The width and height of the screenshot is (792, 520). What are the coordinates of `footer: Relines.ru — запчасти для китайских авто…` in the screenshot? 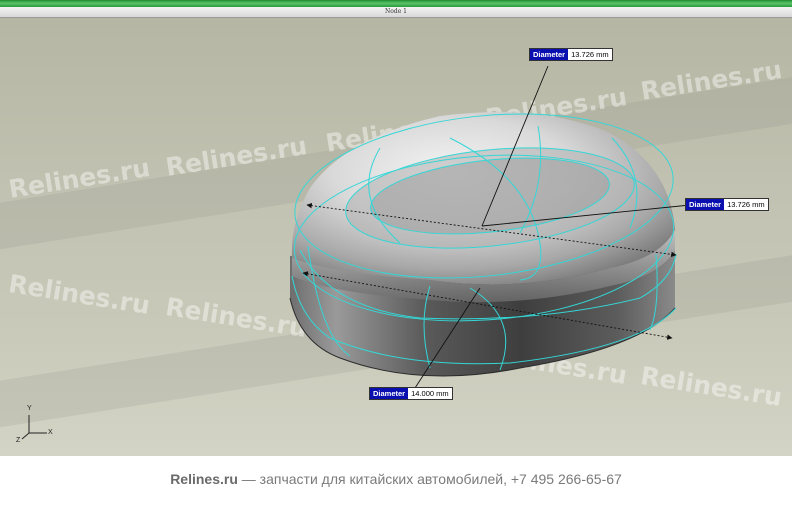 It's located at (396, 488).